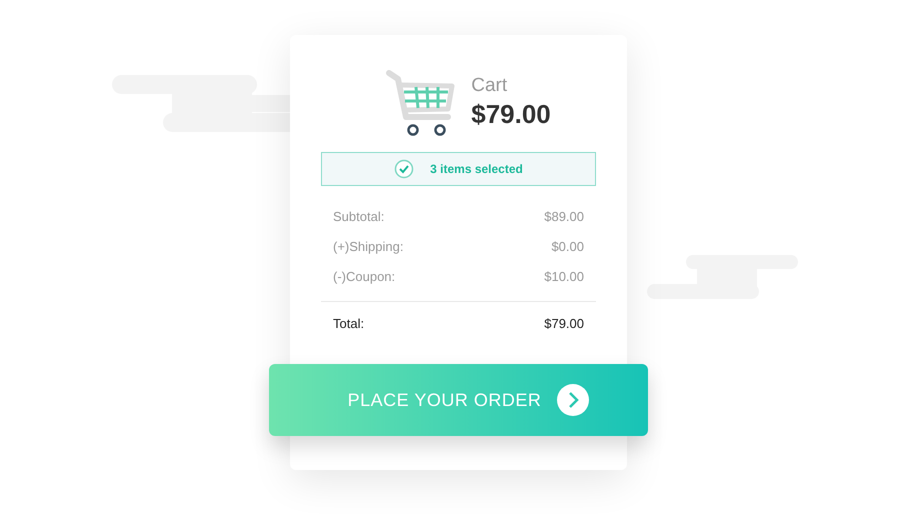 The height and width of the screenshot is (519, 916). What do you see at coordinates (489, 85) in the screenshot?
I see `cart-title: Cart` at bounding box center [489, 85].